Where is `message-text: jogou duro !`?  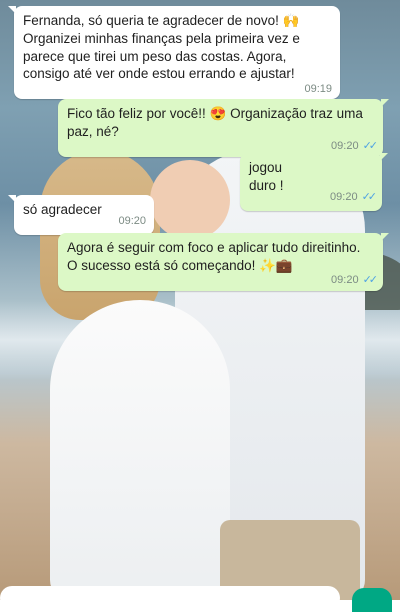 message-text: jogou duro ! is located at coordinates (266, 176).